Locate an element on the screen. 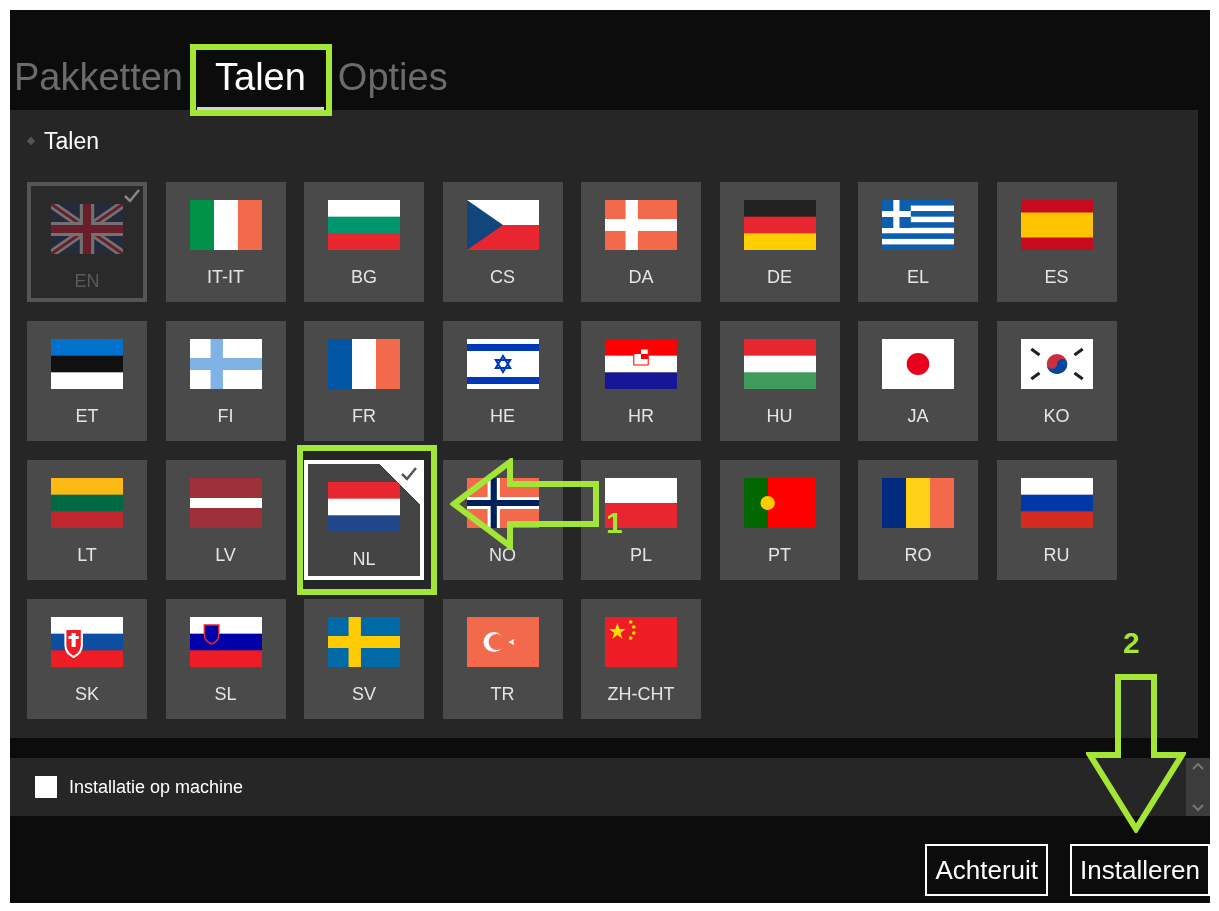  language-tile: SL is located at coordinates (225, 659).